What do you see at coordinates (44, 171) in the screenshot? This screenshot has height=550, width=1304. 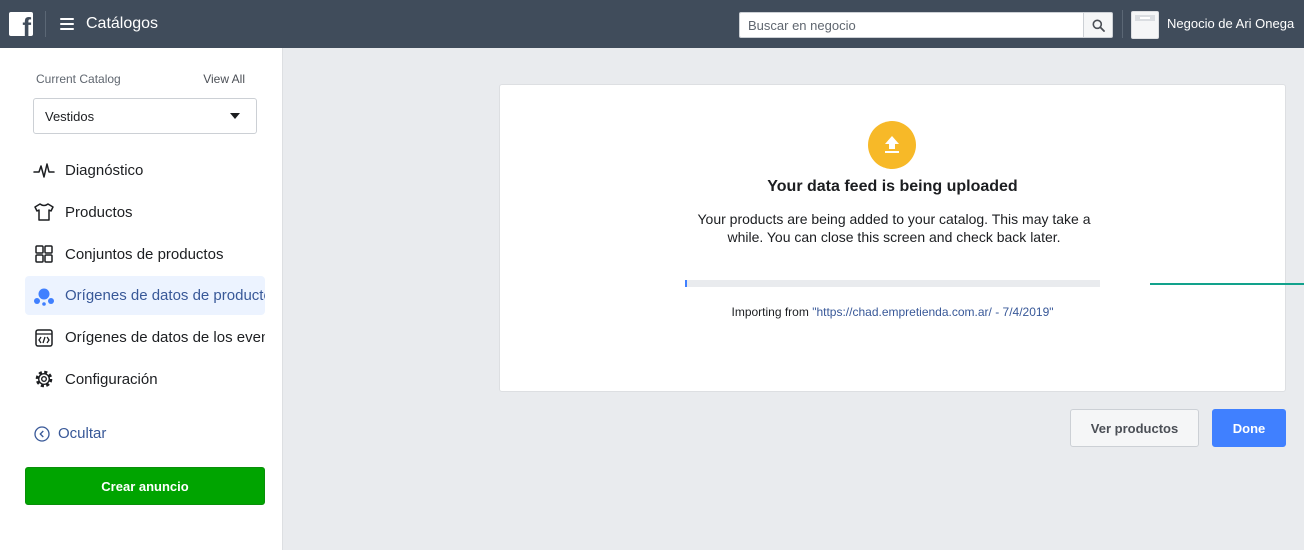 I see `pulse-icon` at bounding box center [44, 171].